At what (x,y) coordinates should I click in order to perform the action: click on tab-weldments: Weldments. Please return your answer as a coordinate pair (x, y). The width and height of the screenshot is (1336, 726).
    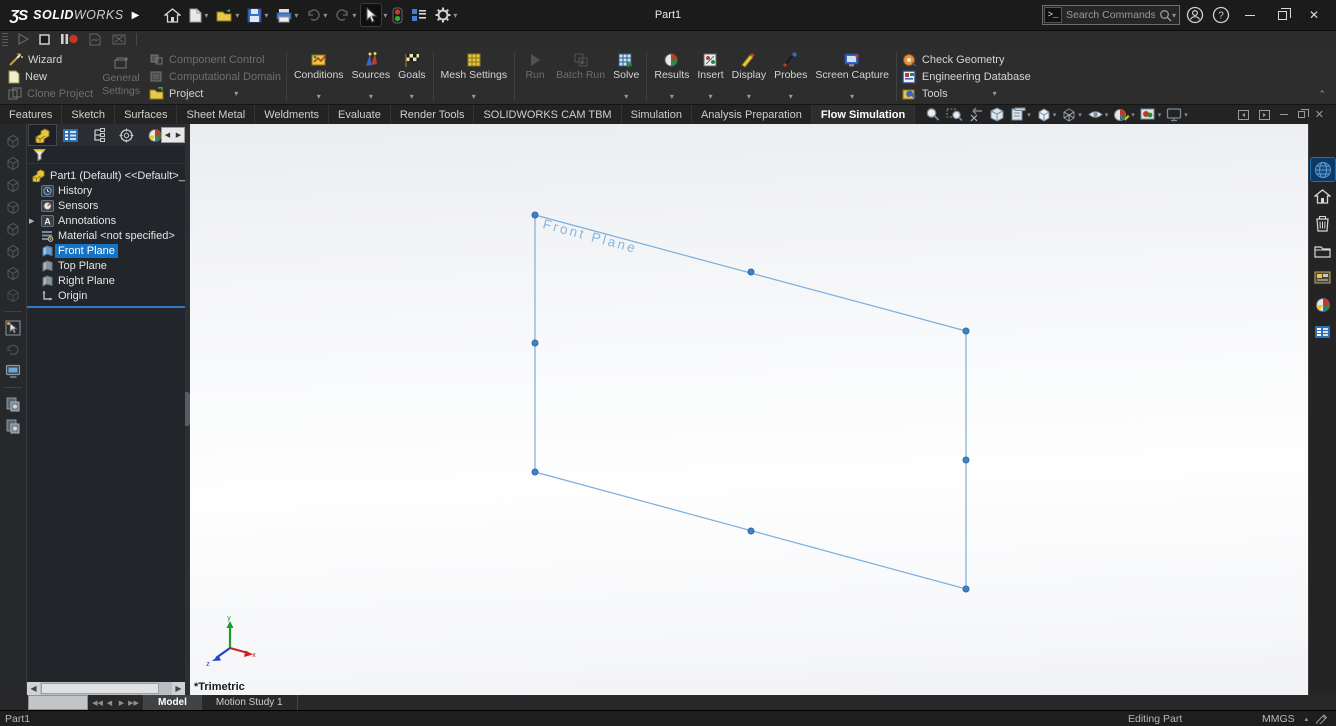
    Looking at the image, I should click on (292, 114).